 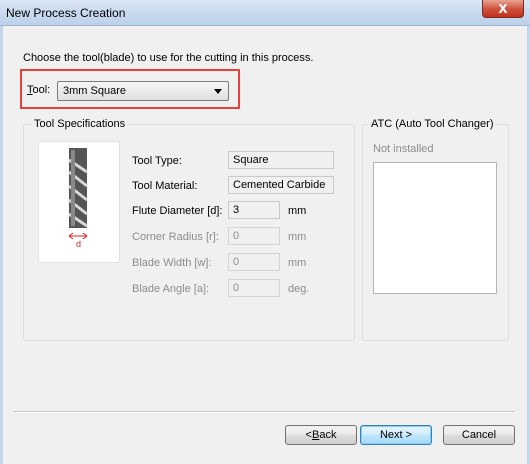 I want to click on atc-status: Not installed, so click(x=403, y=149).